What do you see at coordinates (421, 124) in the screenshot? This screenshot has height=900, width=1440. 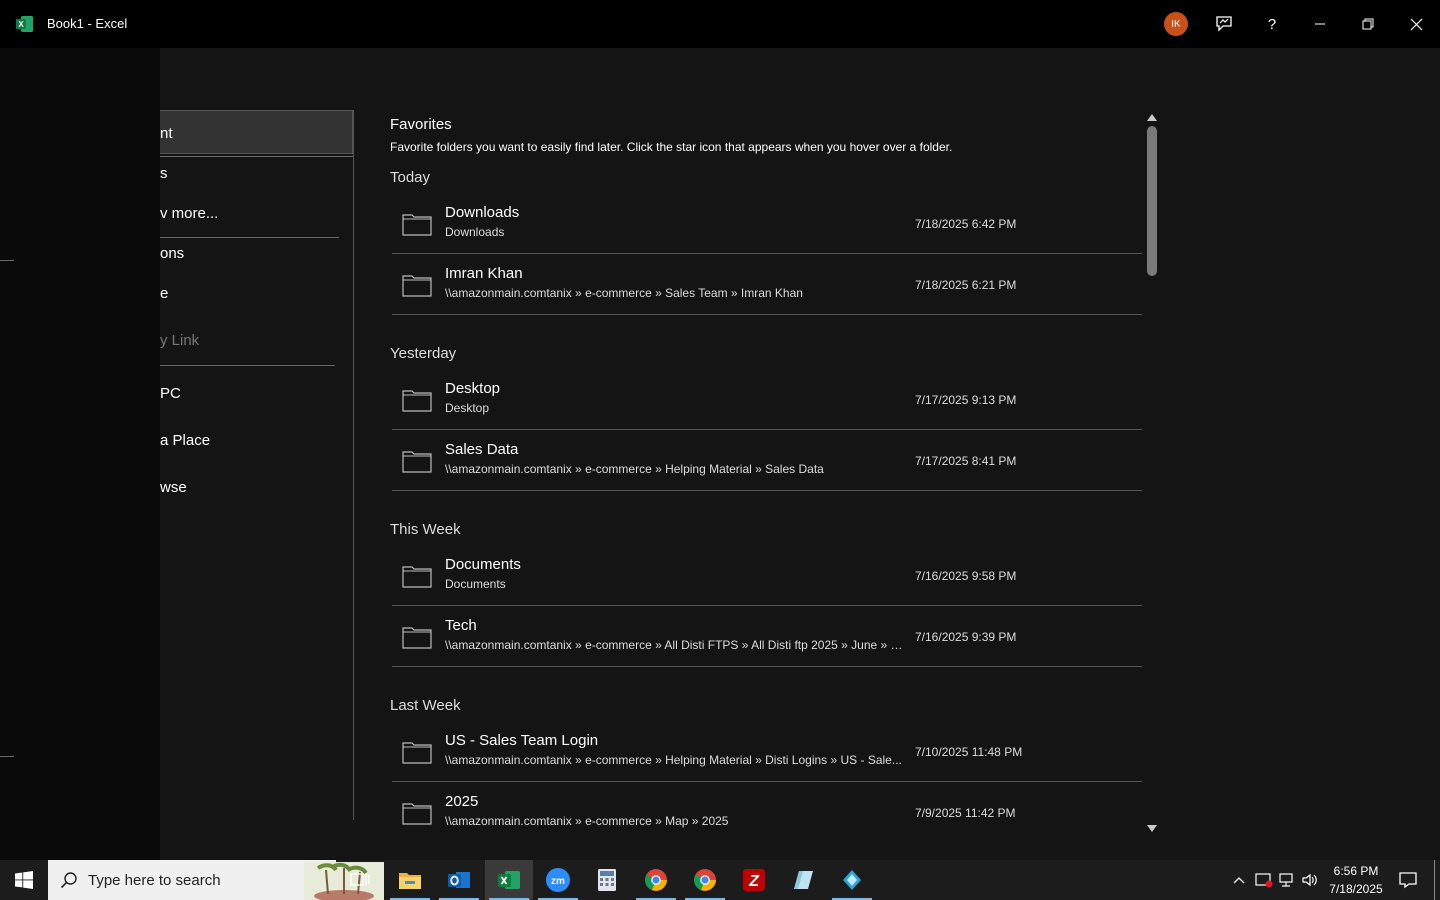 I see `favorites-heading: Favorites` at bounding box center [421, 124].